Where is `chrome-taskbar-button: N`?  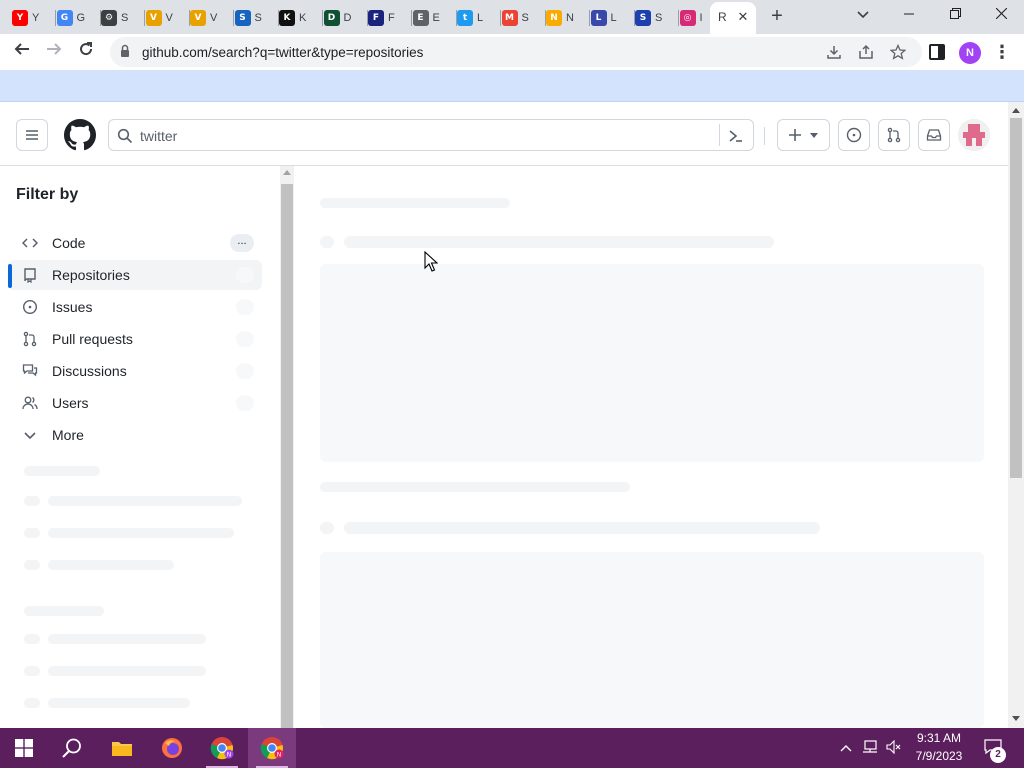
chrome-taskbar-button: N is located at coordinates (222, 748).